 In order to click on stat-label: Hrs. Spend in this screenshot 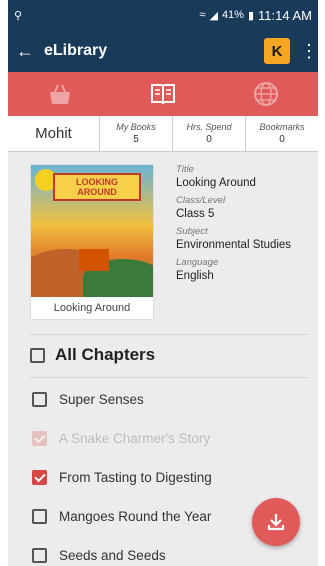, I will do `click(209, 127)`.